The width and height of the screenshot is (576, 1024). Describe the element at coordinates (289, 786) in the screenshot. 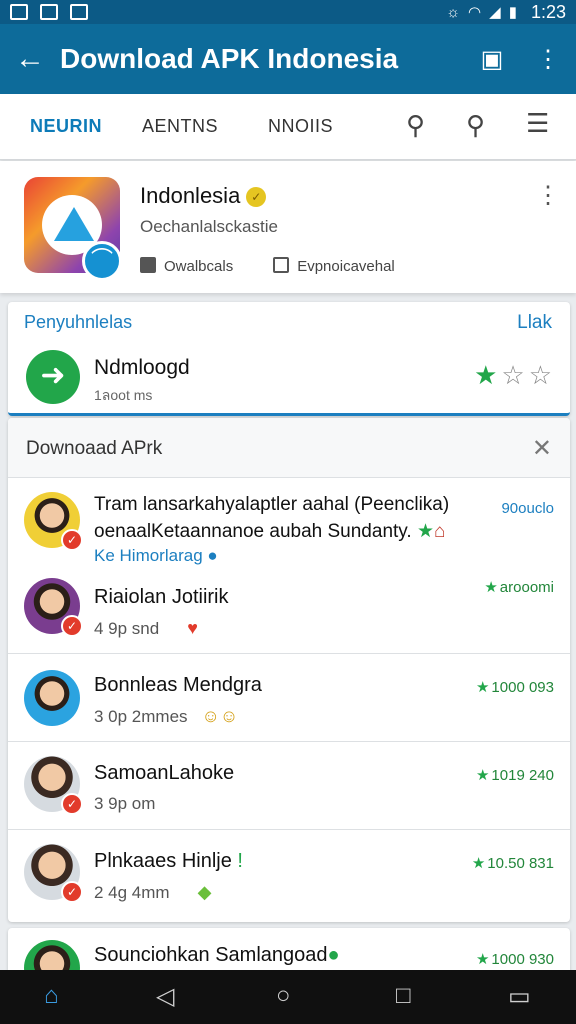

I see `list-item: ✓ SamoanLahoke 3 9p om ★ 1019 240` at that location.